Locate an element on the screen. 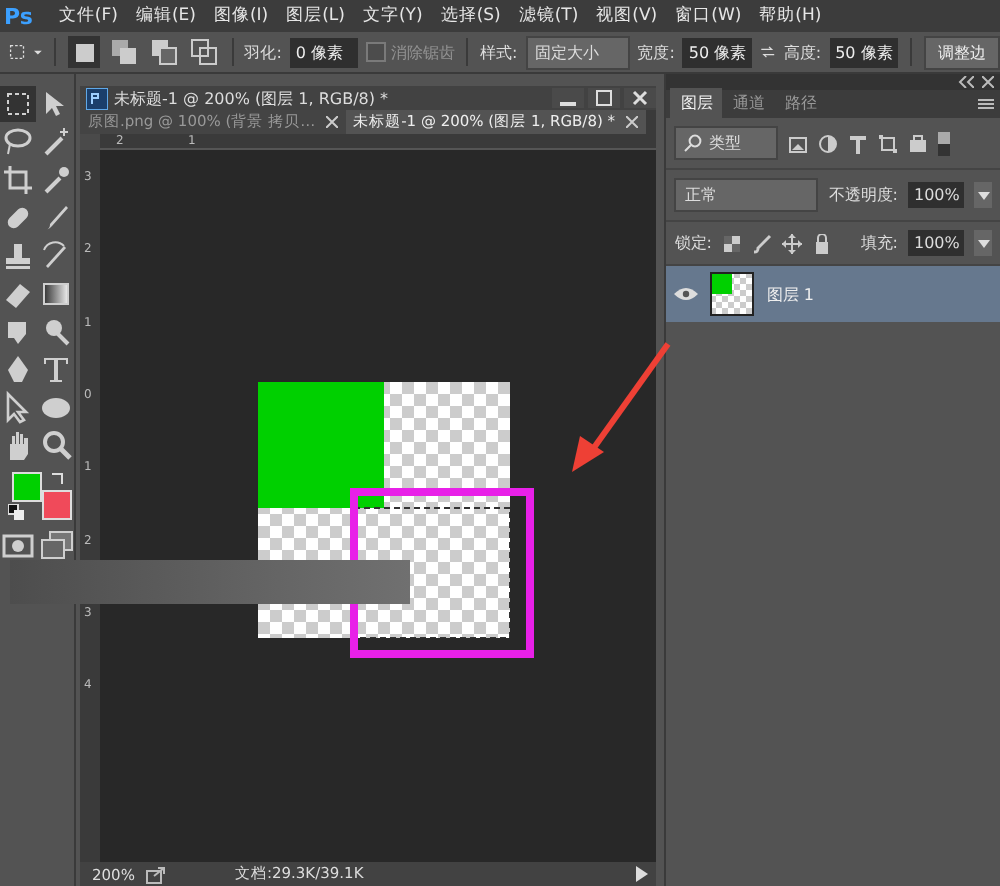 The width and height of the screenshot is (1000, 886). menu-item: 图像(I) is located at coordinates (241, 16).